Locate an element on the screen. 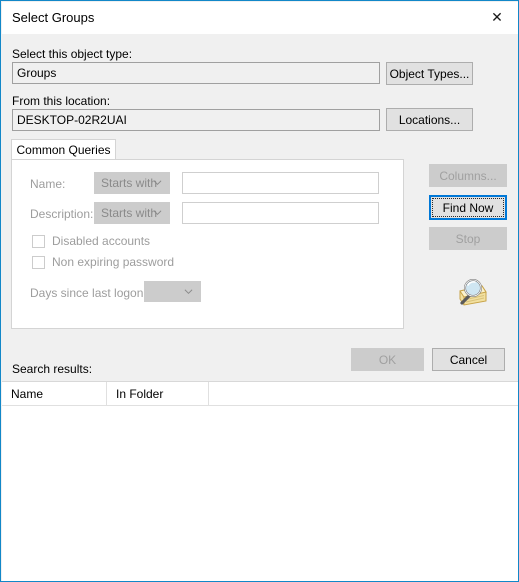 The width and height of the screenshot is (519, 582). description-label: Description: is located at coordinates (62, 214).